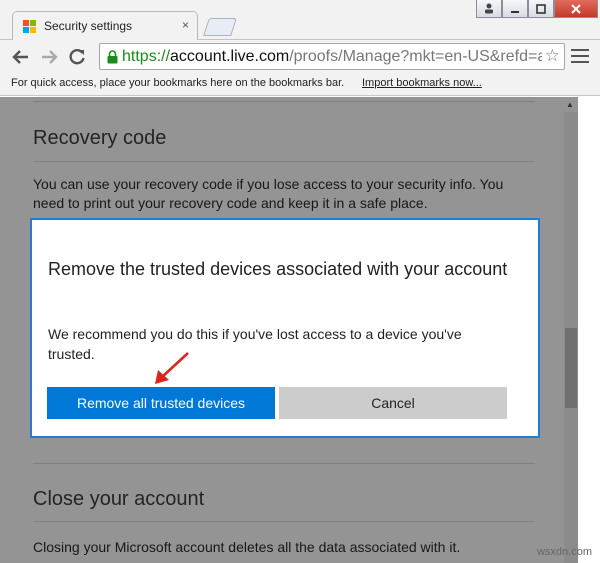  I want to click on cancel-button: Cancel, so click(393, 403).